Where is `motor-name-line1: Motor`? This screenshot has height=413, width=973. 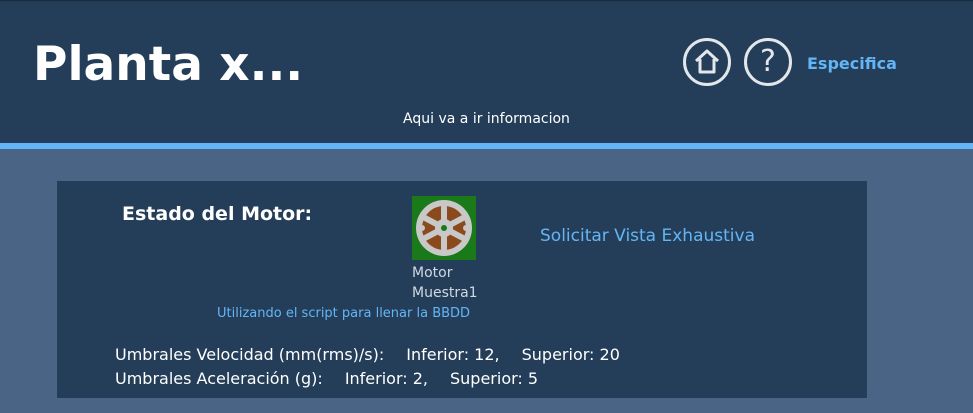
motor-name-line1: Motor is located at coordinates (432, 273).